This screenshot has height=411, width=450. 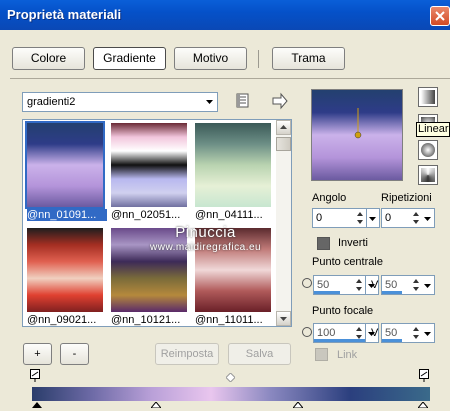 What do you see at coordinates (357, 135) in the screenshot?
I see `gradient-preview` at bounding box center [357, 135].